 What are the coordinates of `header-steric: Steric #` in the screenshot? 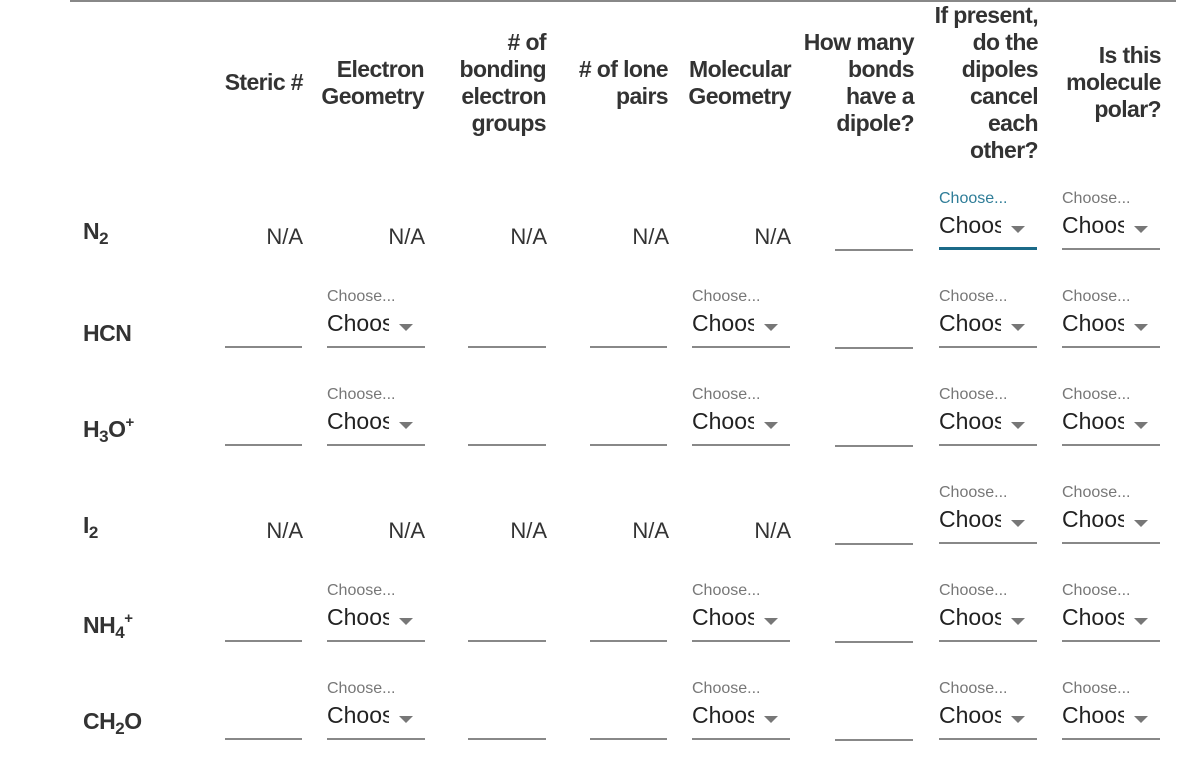 It's located at (264, 82).